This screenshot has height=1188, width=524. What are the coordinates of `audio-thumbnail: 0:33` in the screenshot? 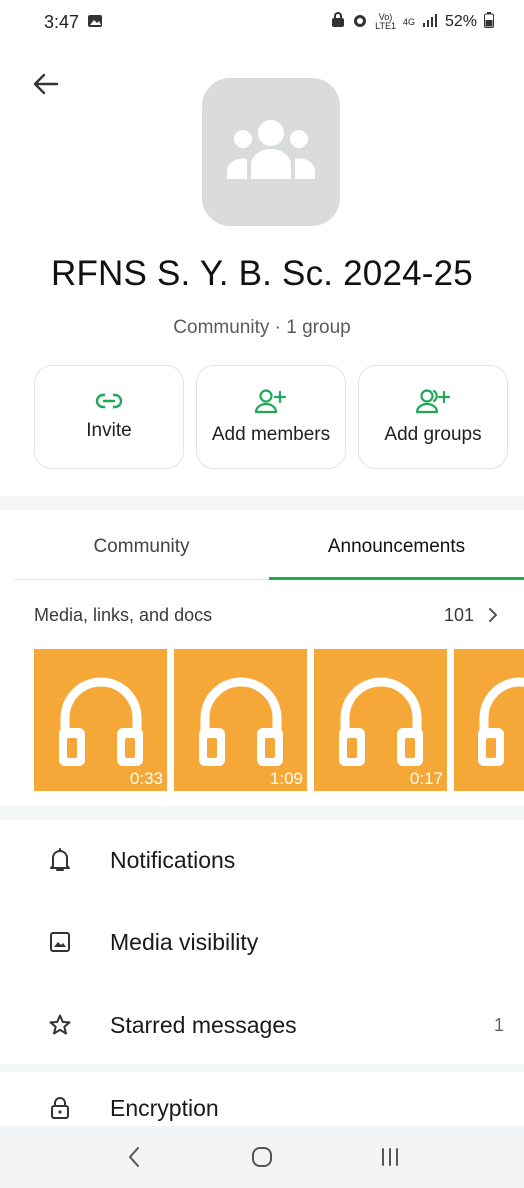 It's located at (100, 720).